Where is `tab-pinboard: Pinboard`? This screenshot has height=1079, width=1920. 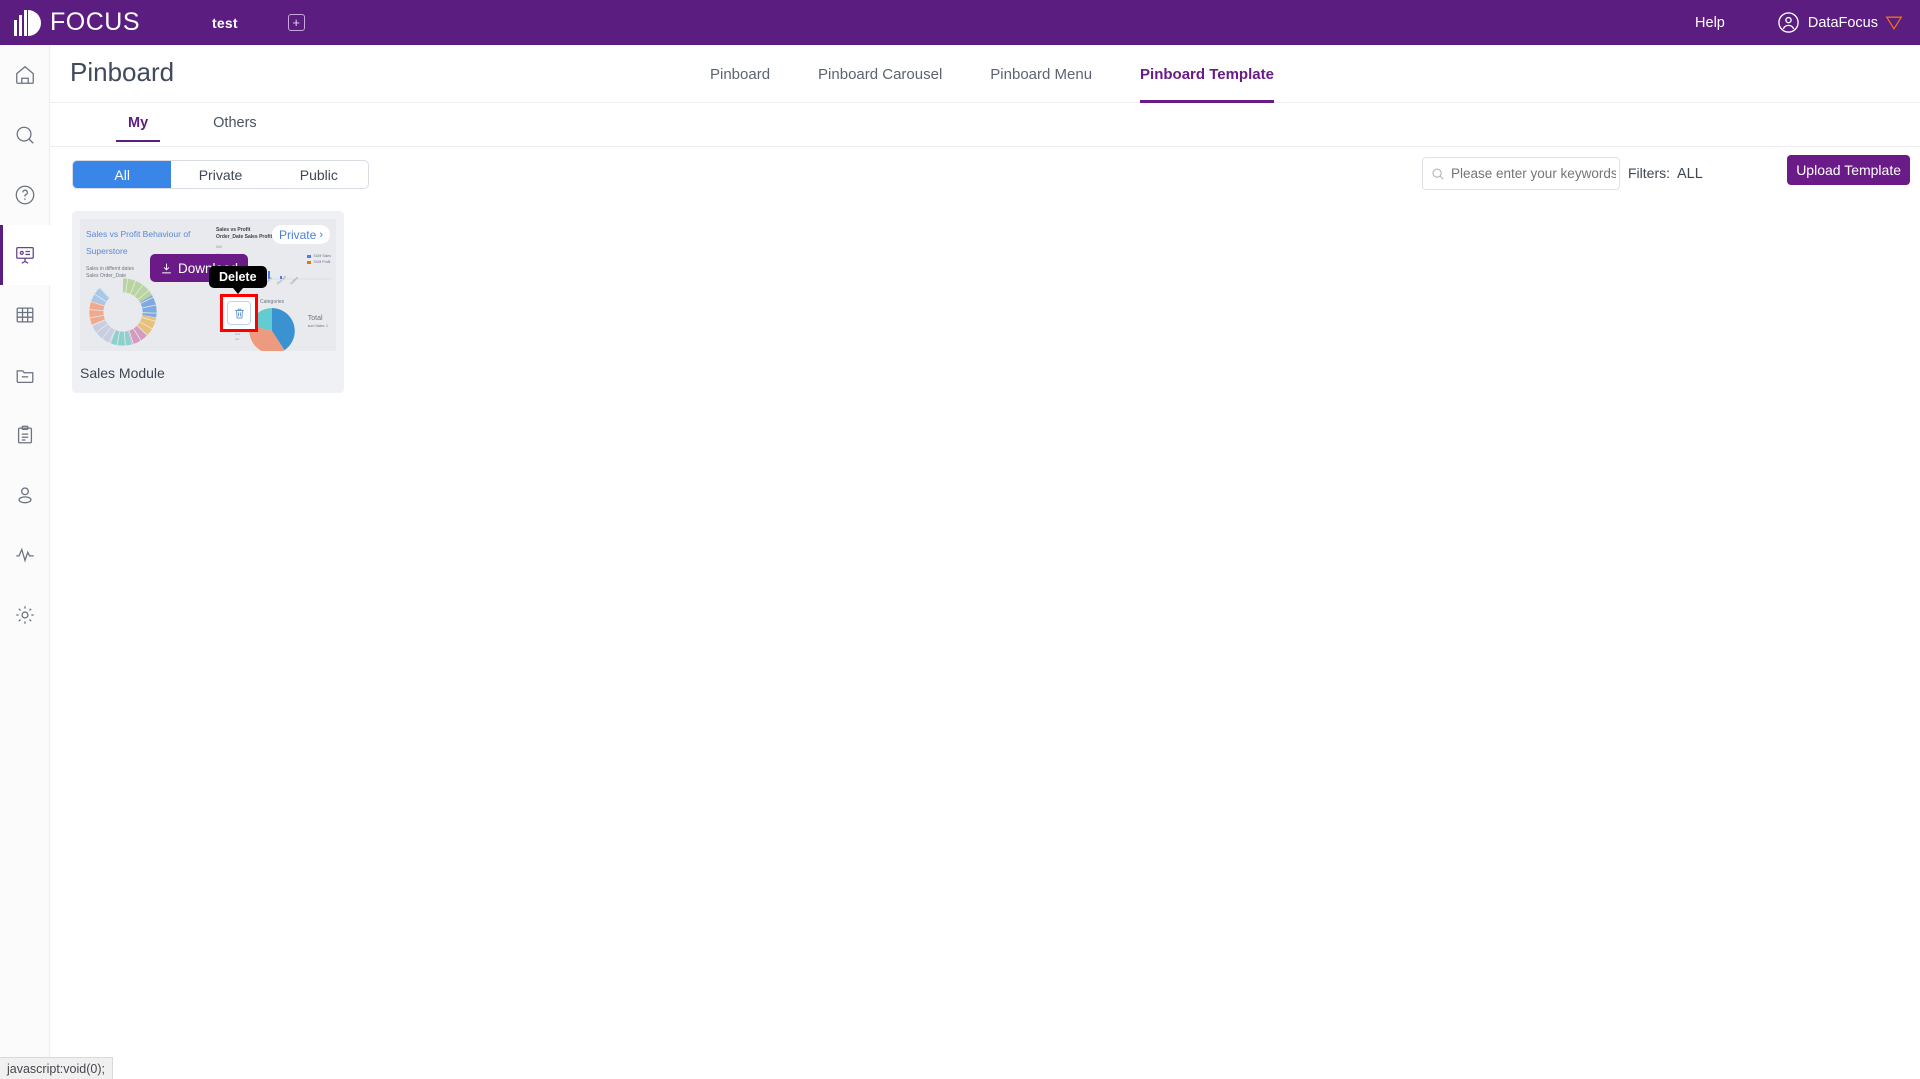 tab-pinboard: Pinboard is located at coordinates (740, 74).